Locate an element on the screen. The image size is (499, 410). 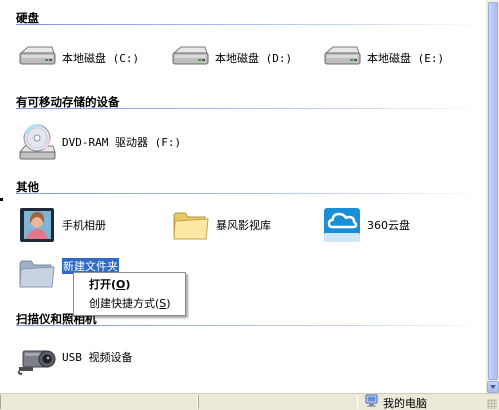
my-computer-icon is located at coordinates (372, 402).